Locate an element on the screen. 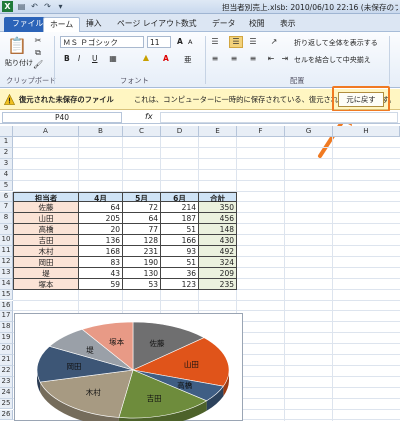 This screenshot has width=400, height=421. name-box: P40 is located at coordinates (62, 117).